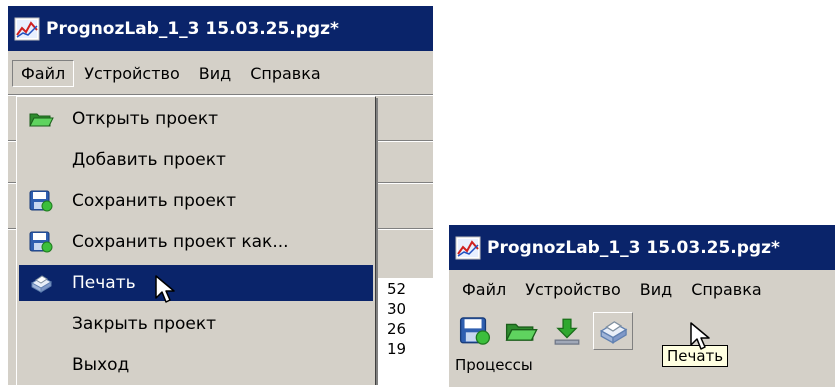 The height and width of the screenshot is (387, 835). I want to click on menu-item-label: Печать, so click(104, 283).